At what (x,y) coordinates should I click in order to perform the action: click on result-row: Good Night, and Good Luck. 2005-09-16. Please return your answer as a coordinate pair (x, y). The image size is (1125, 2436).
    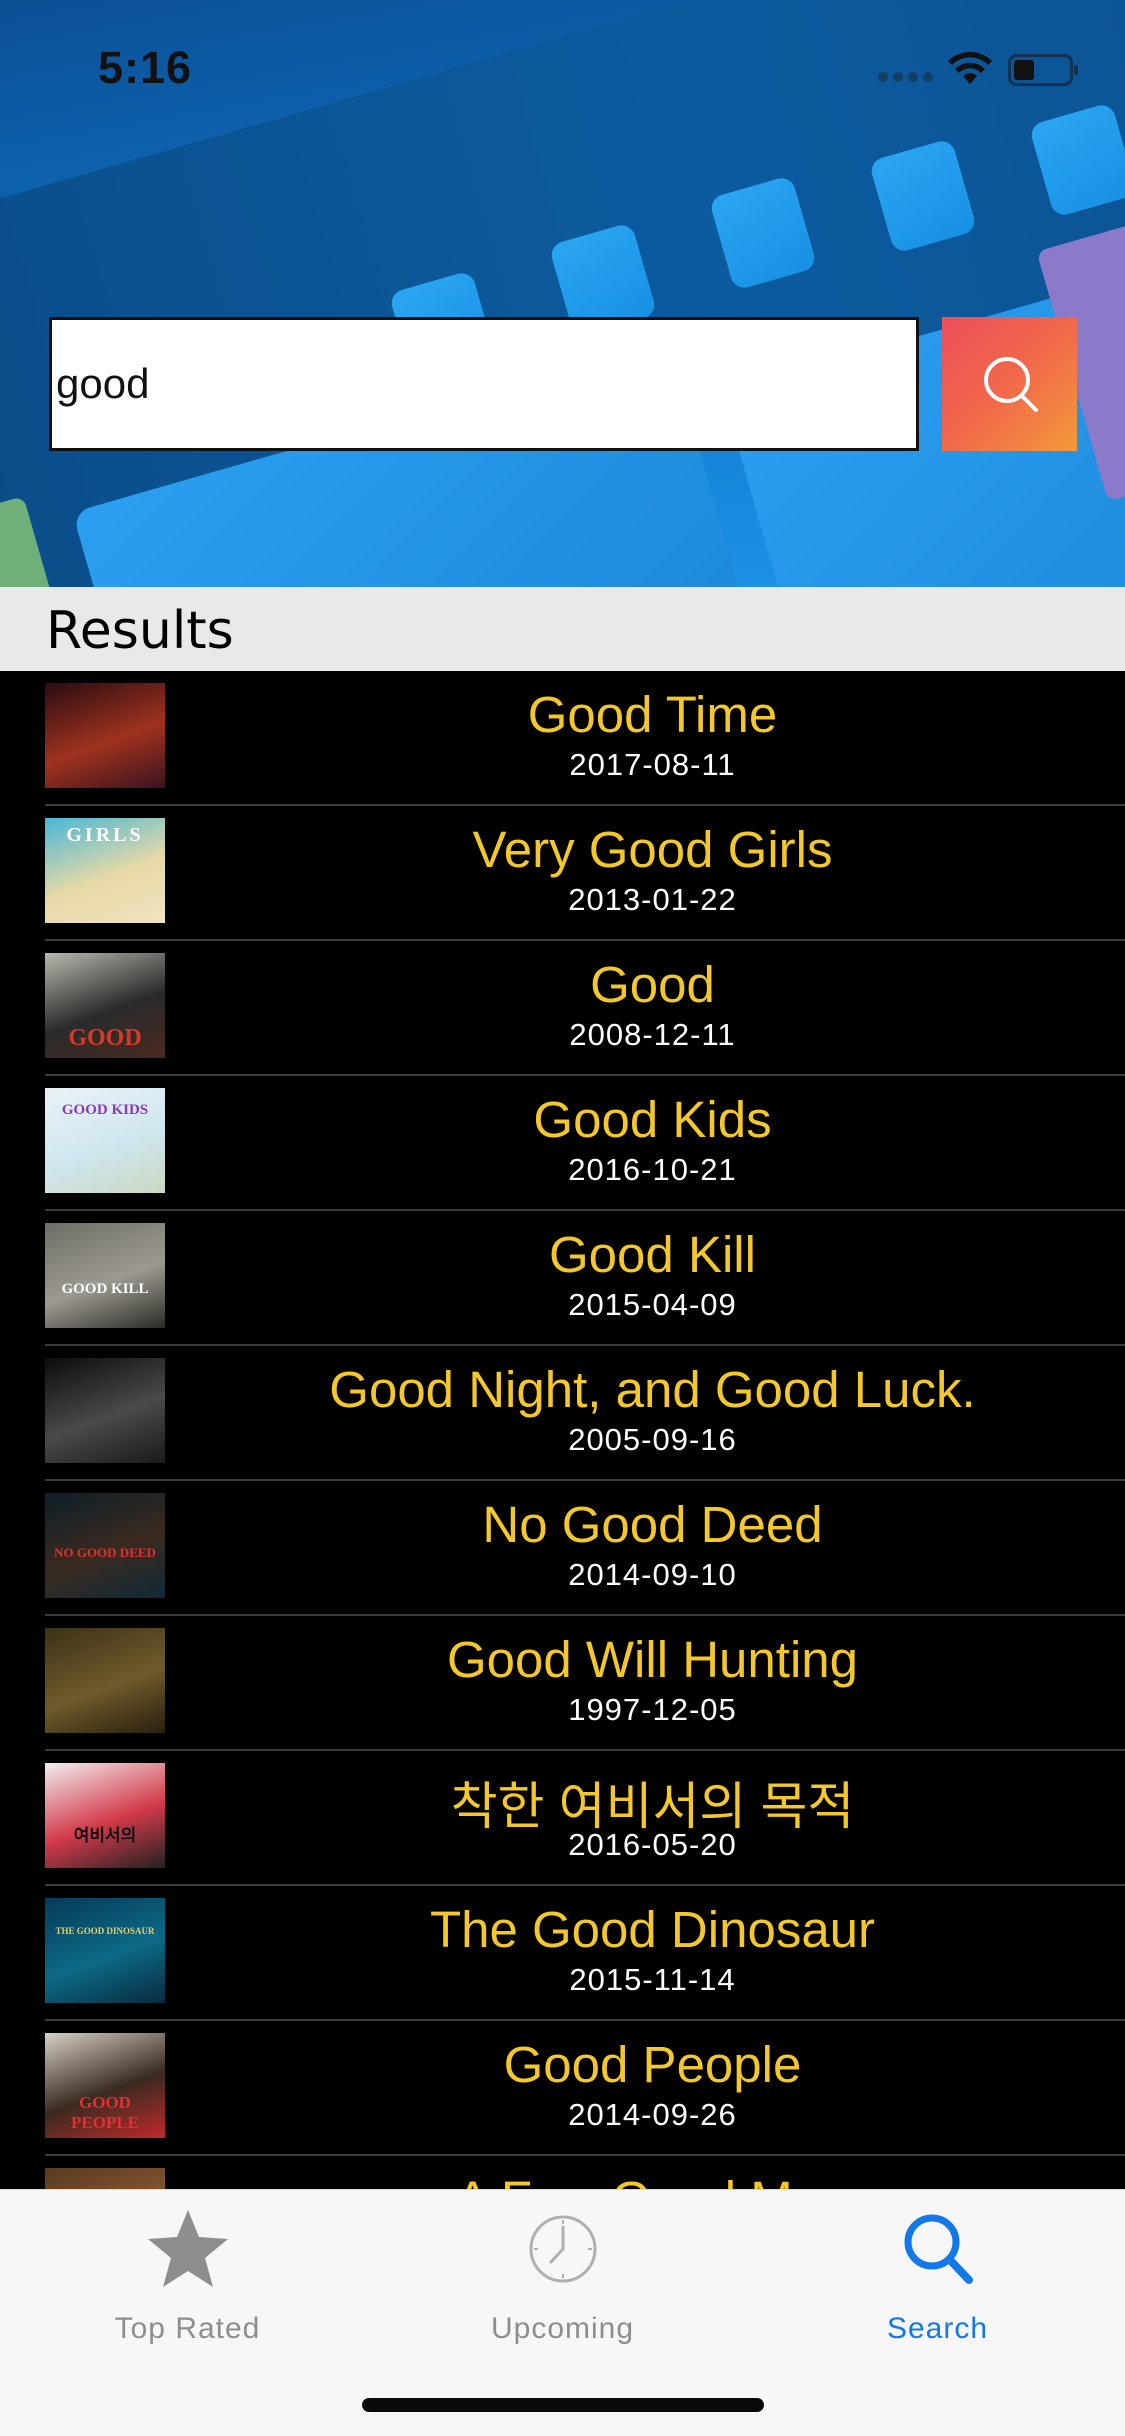
    Looking at the image, I should click on (562, 1413).